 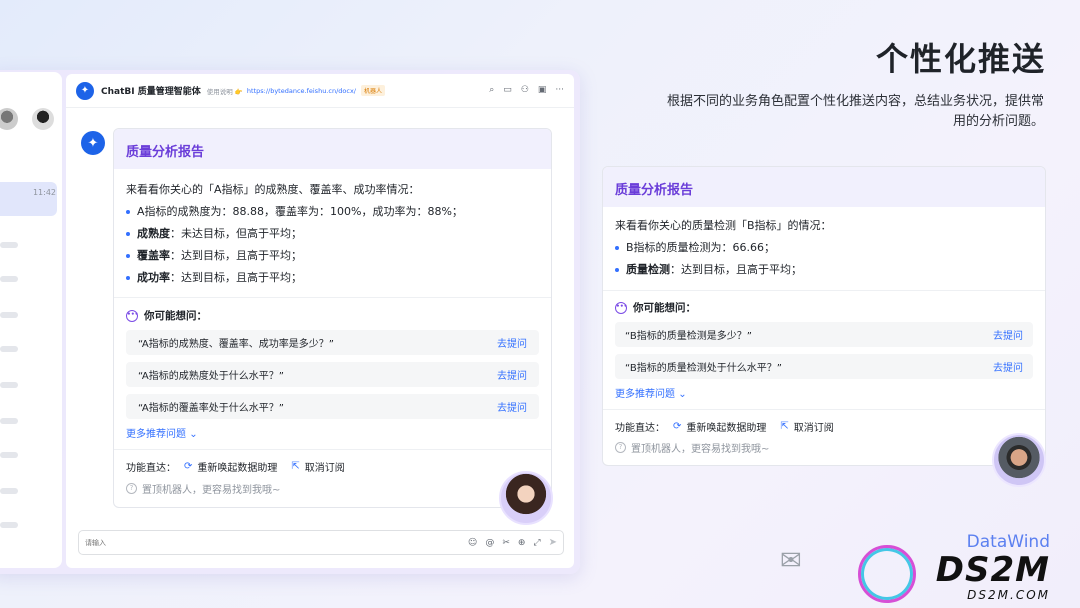 I want to click on plus-icon: ⊕, so click(x=522, y=543).